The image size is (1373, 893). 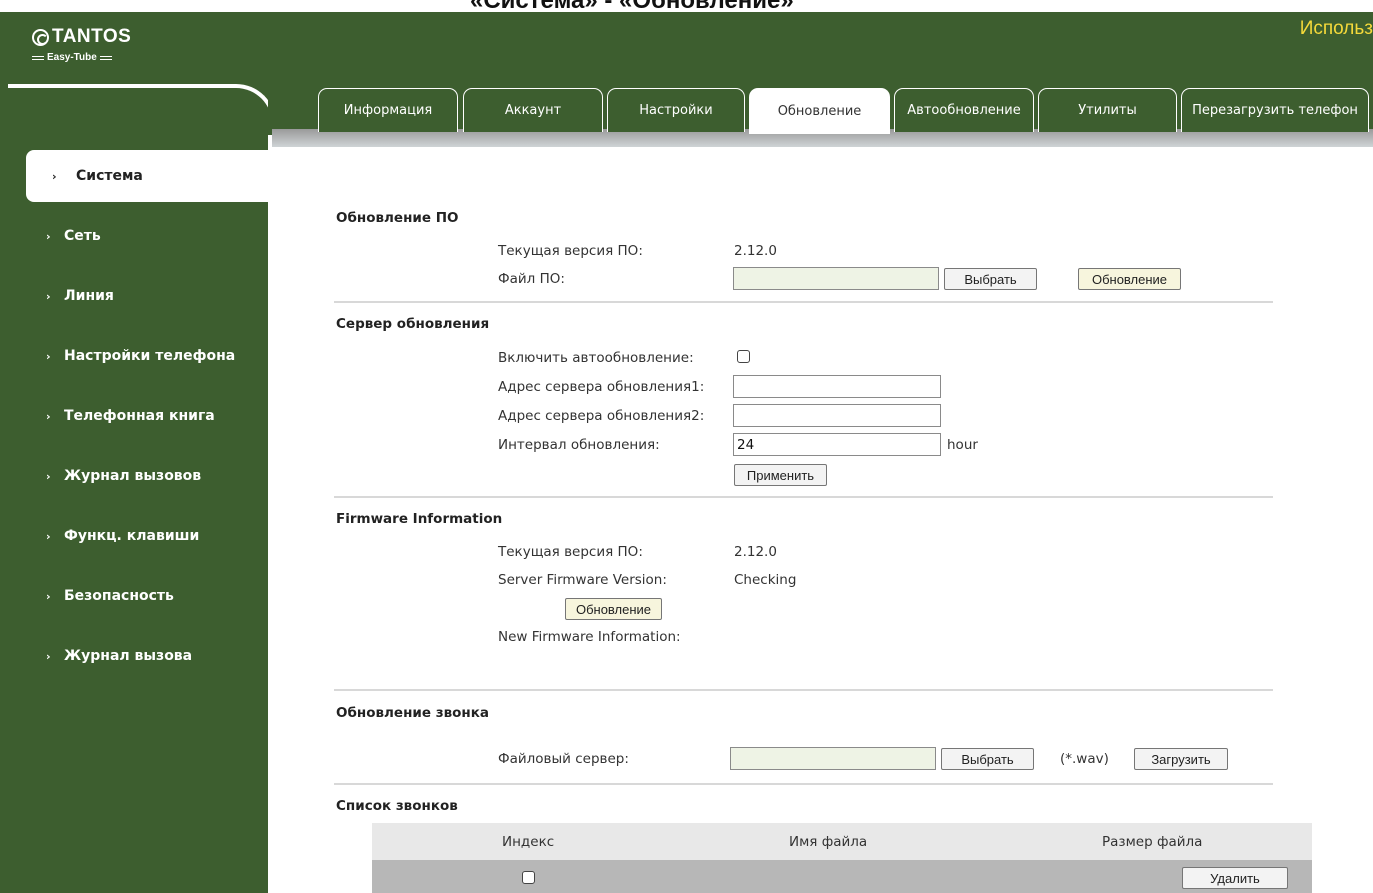 I want to click on section-title-firmware-update: Обновление ПО, so click(x=397, y=218).